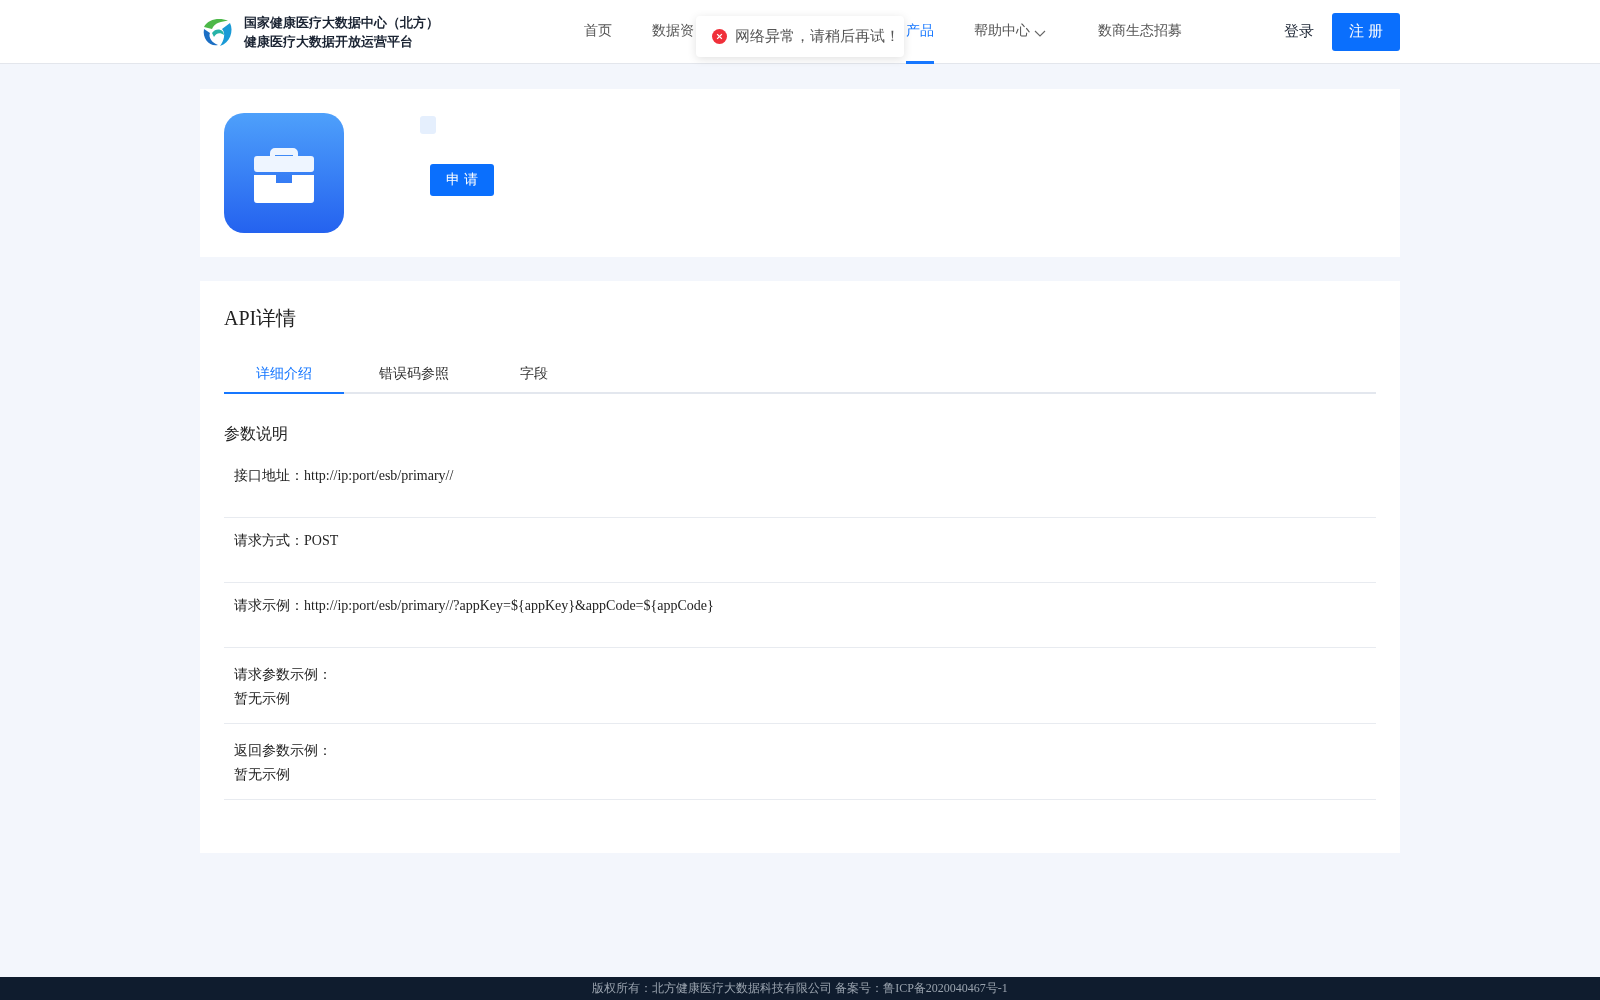  I want to click on detail-tab: 字段, so click(534, 375).